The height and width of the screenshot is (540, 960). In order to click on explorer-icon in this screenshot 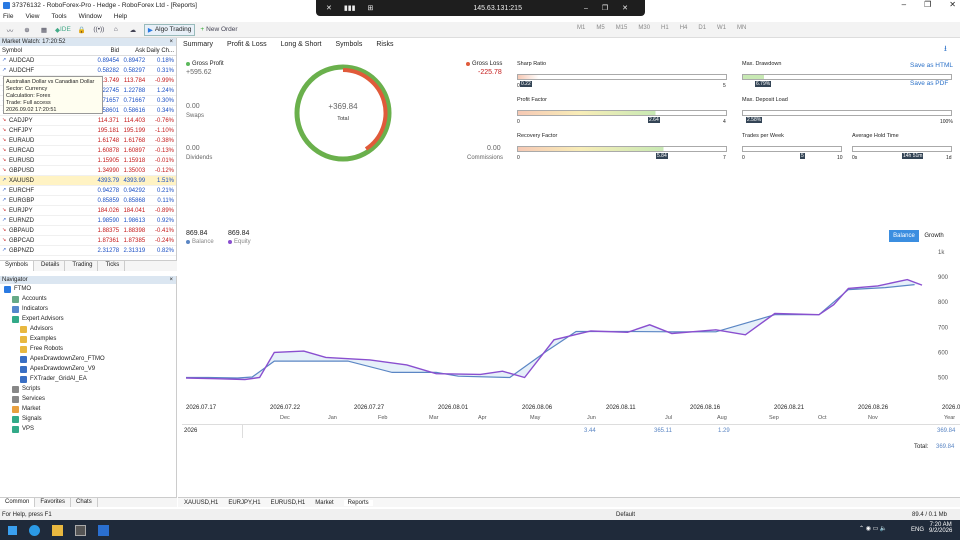, I will do `click(57, 530)`.